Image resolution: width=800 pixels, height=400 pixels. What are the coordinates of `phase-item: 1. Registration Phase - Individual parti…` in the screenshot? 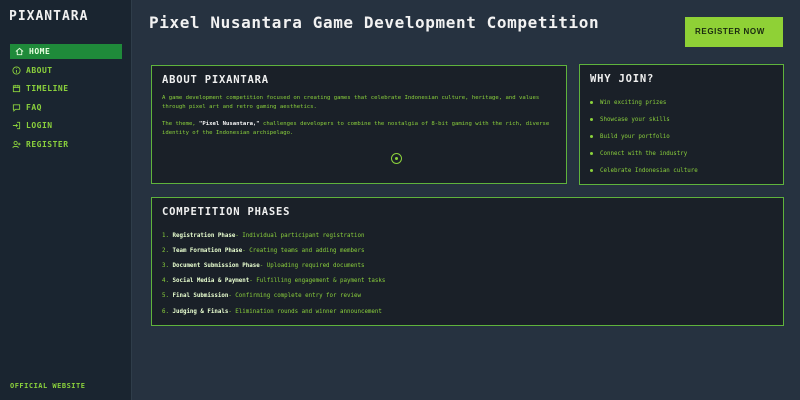 It's located at (467, 235).